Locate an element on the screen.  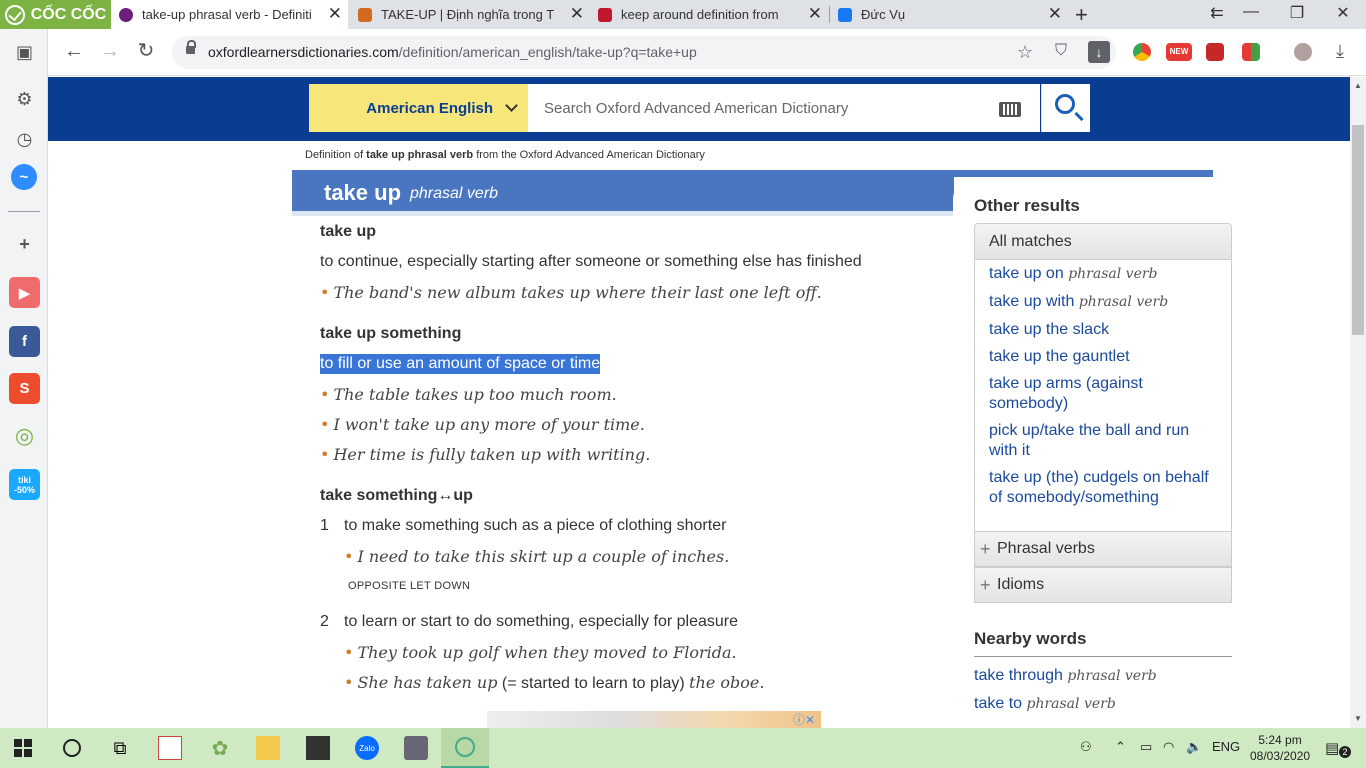
people-icon: ⚇ is located at coordinates (1086, 747).